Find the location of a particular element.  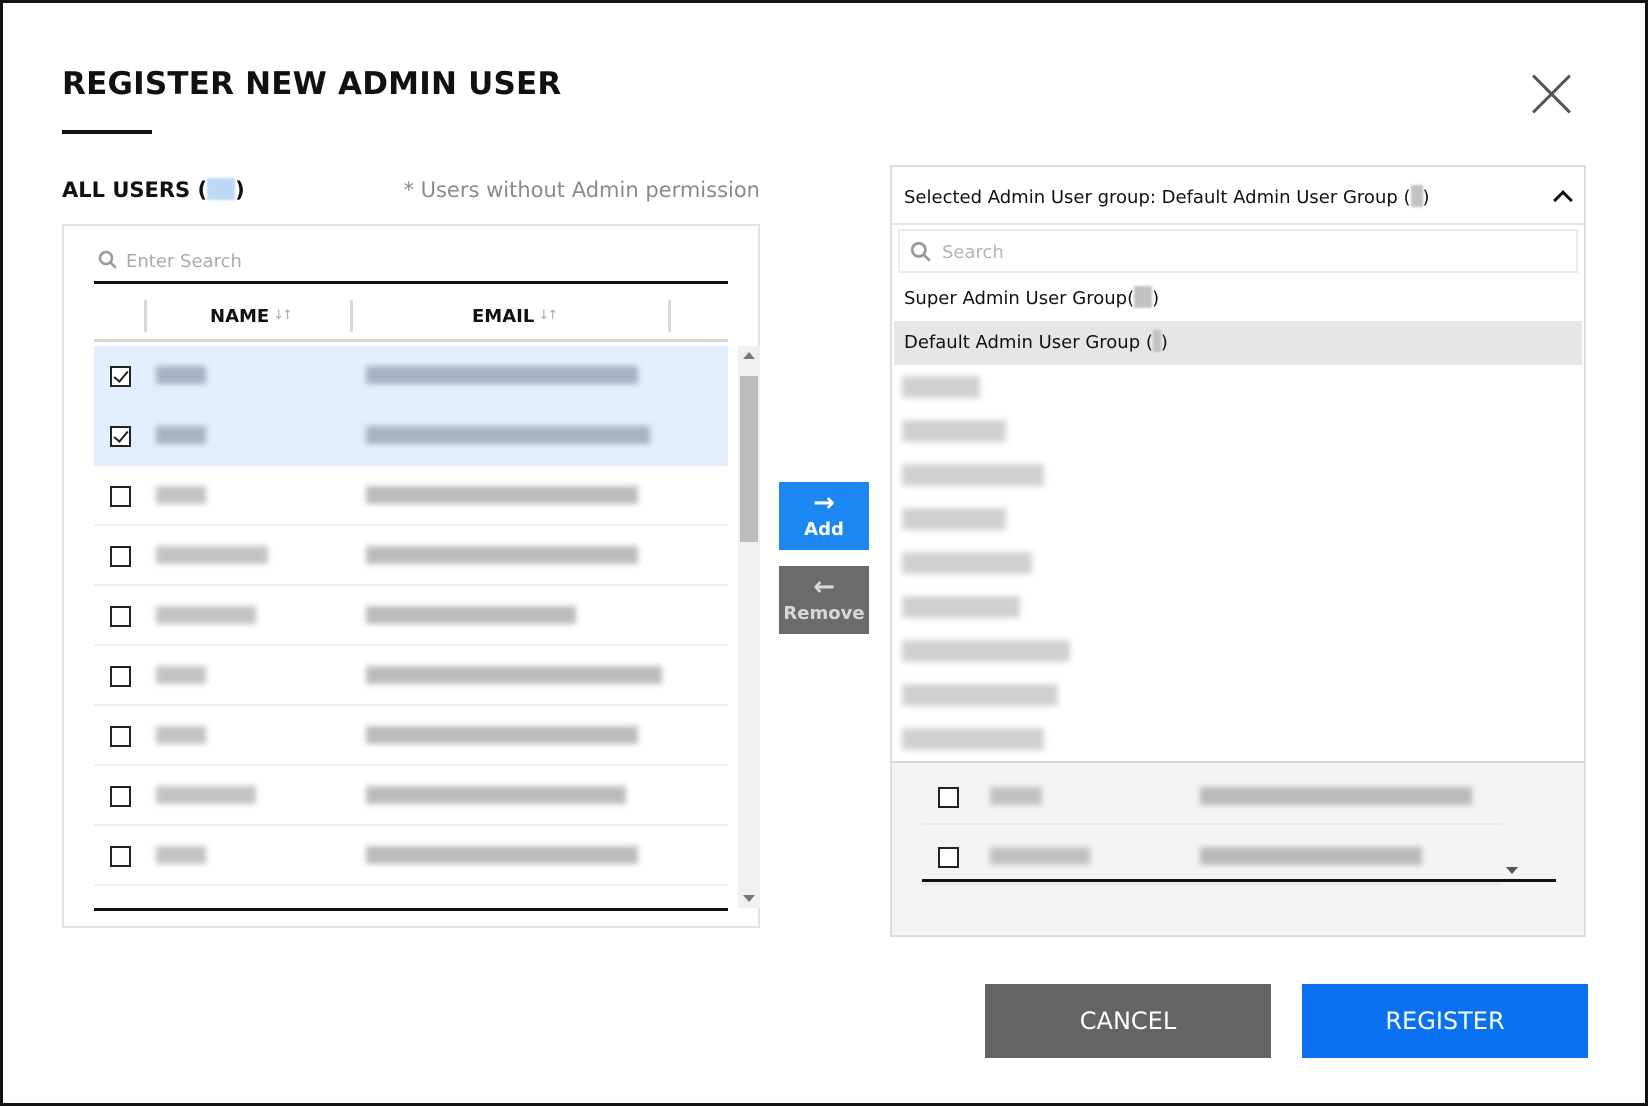

add-button: → Add is located at coordinates (824, 516).